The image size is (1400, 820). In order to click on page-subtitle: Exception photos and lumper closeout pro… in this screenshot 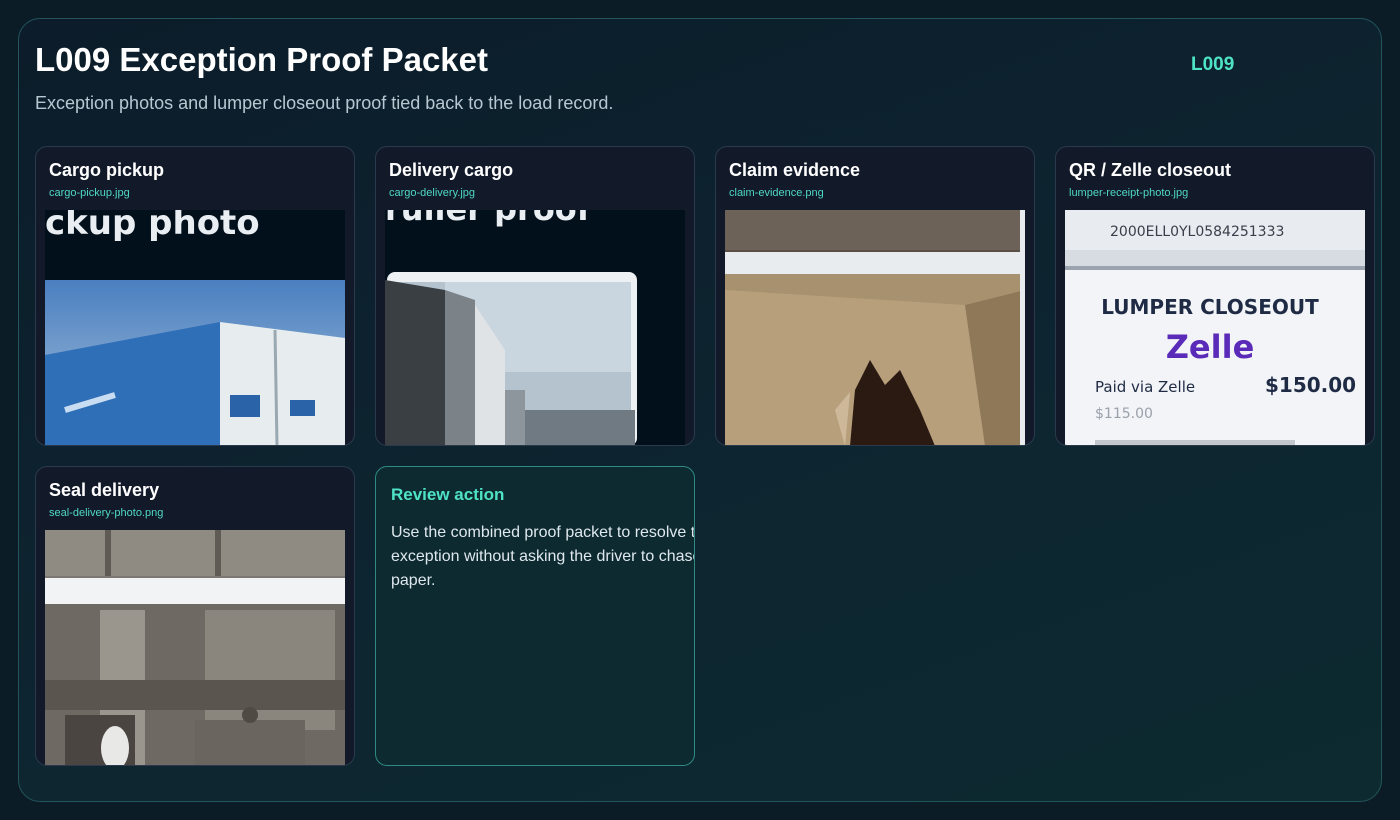, I will do `click(324, 103)`.